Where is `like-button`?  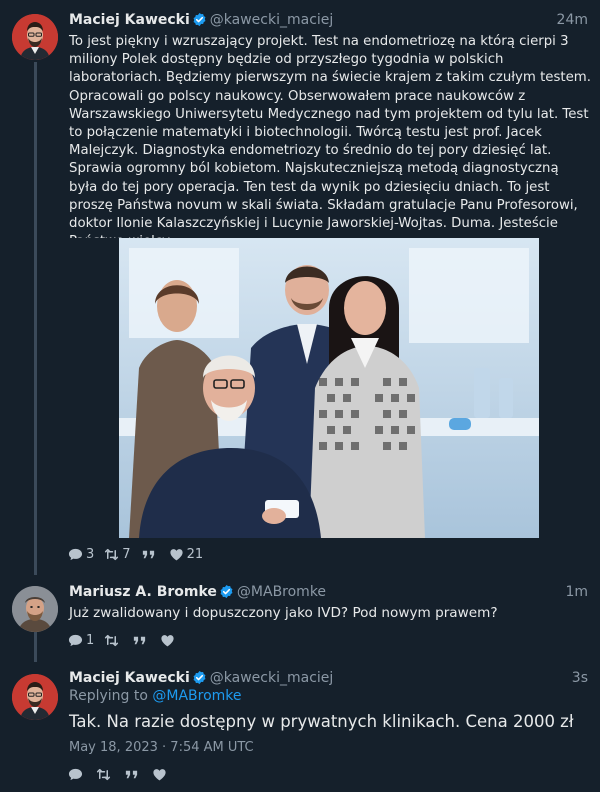 like-button is located at coordinates (161, 774).